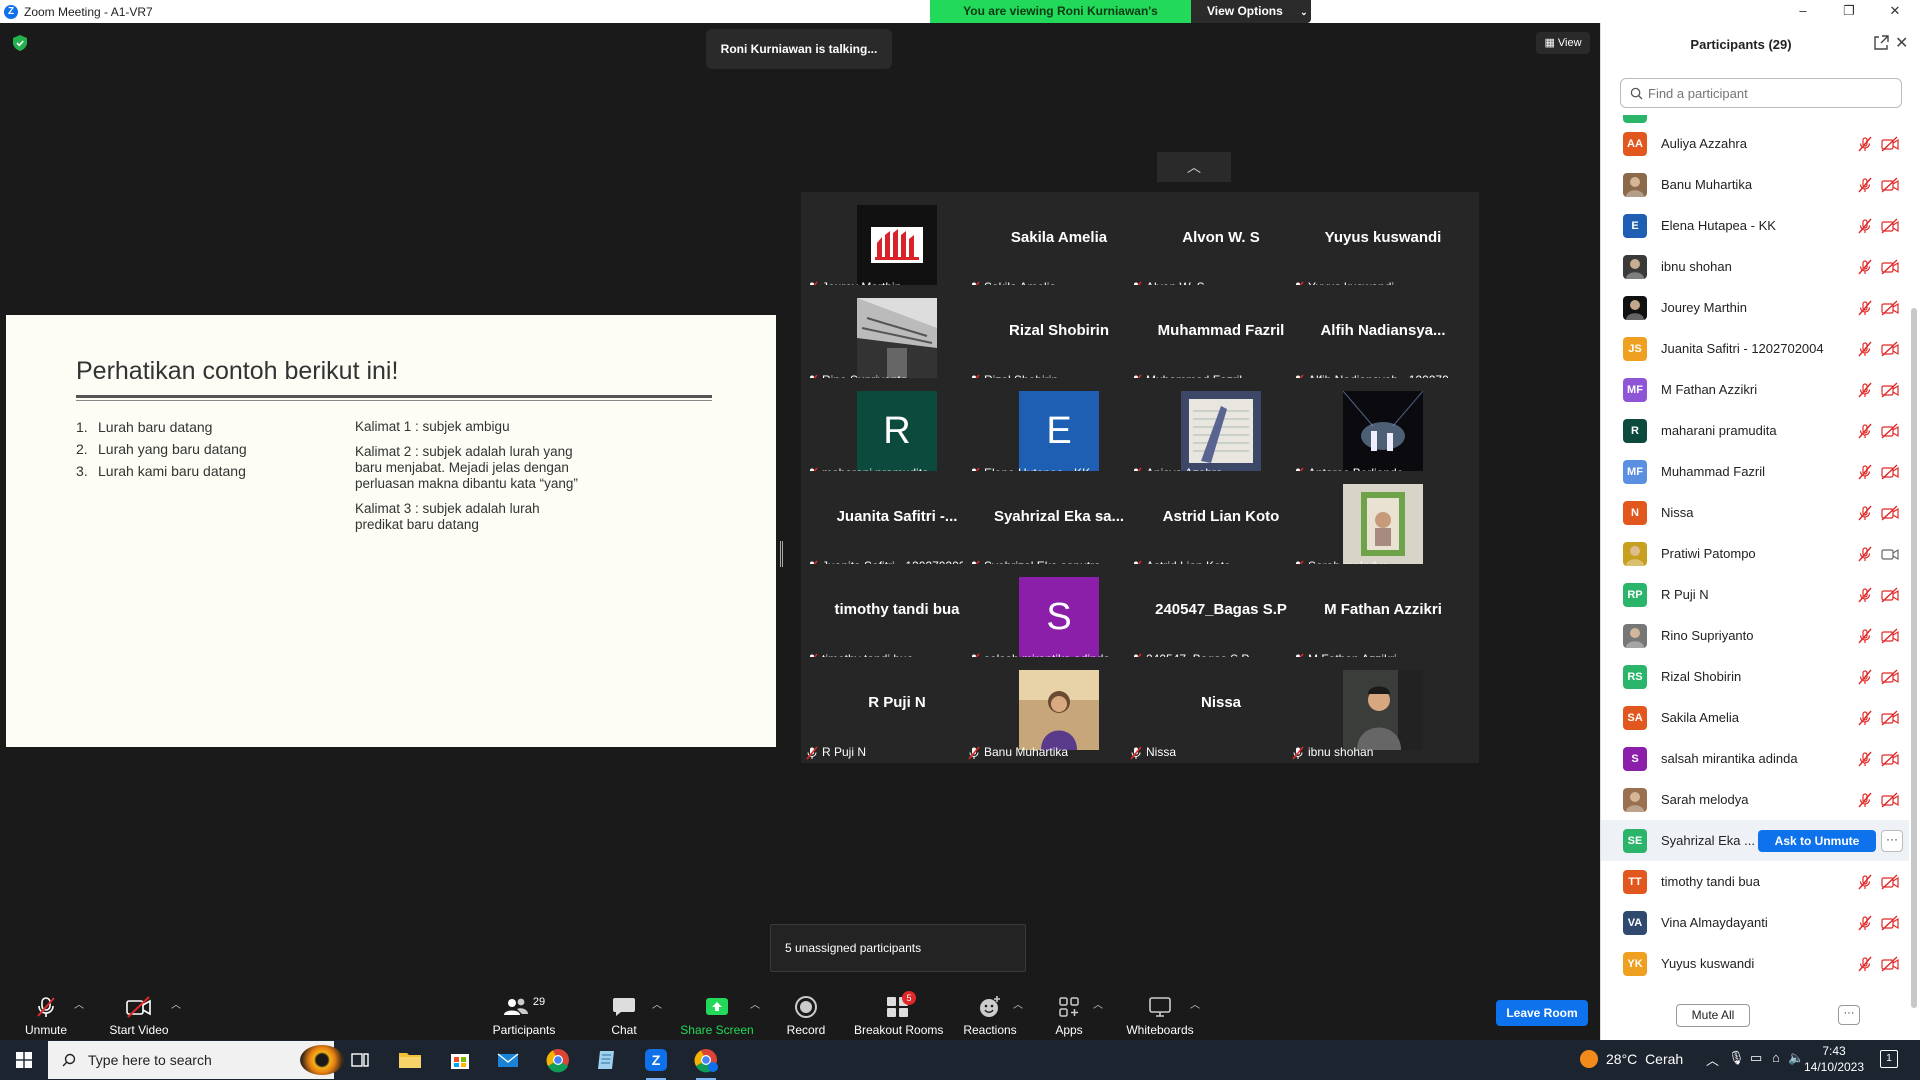 This screenshot has height=1080, width=1920. What do you see at coordinates (1696, 266) in the screenshot?
I see `participant-name: ibnu shohan` at bounding box center [1696, 266].